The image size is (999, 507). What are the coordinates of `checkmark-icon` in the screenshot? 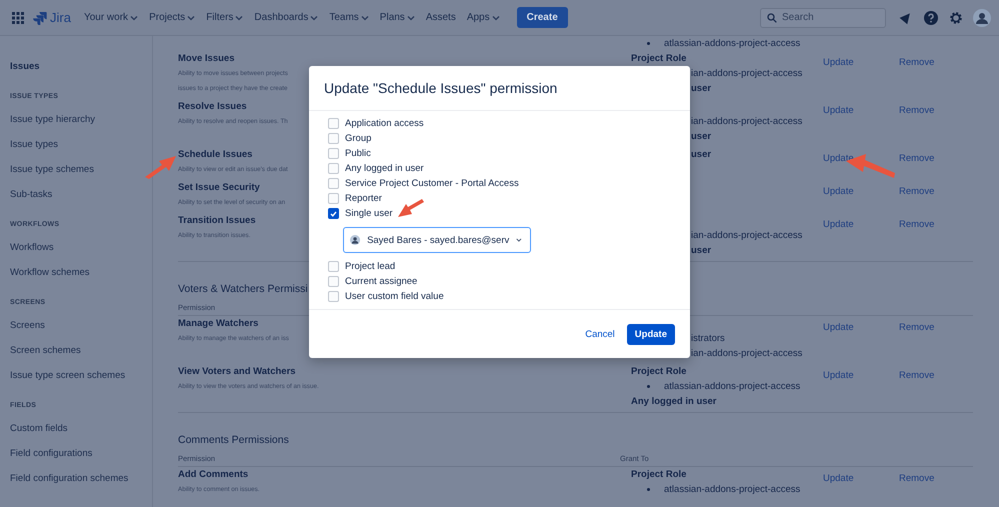 It's located at (333, 213).